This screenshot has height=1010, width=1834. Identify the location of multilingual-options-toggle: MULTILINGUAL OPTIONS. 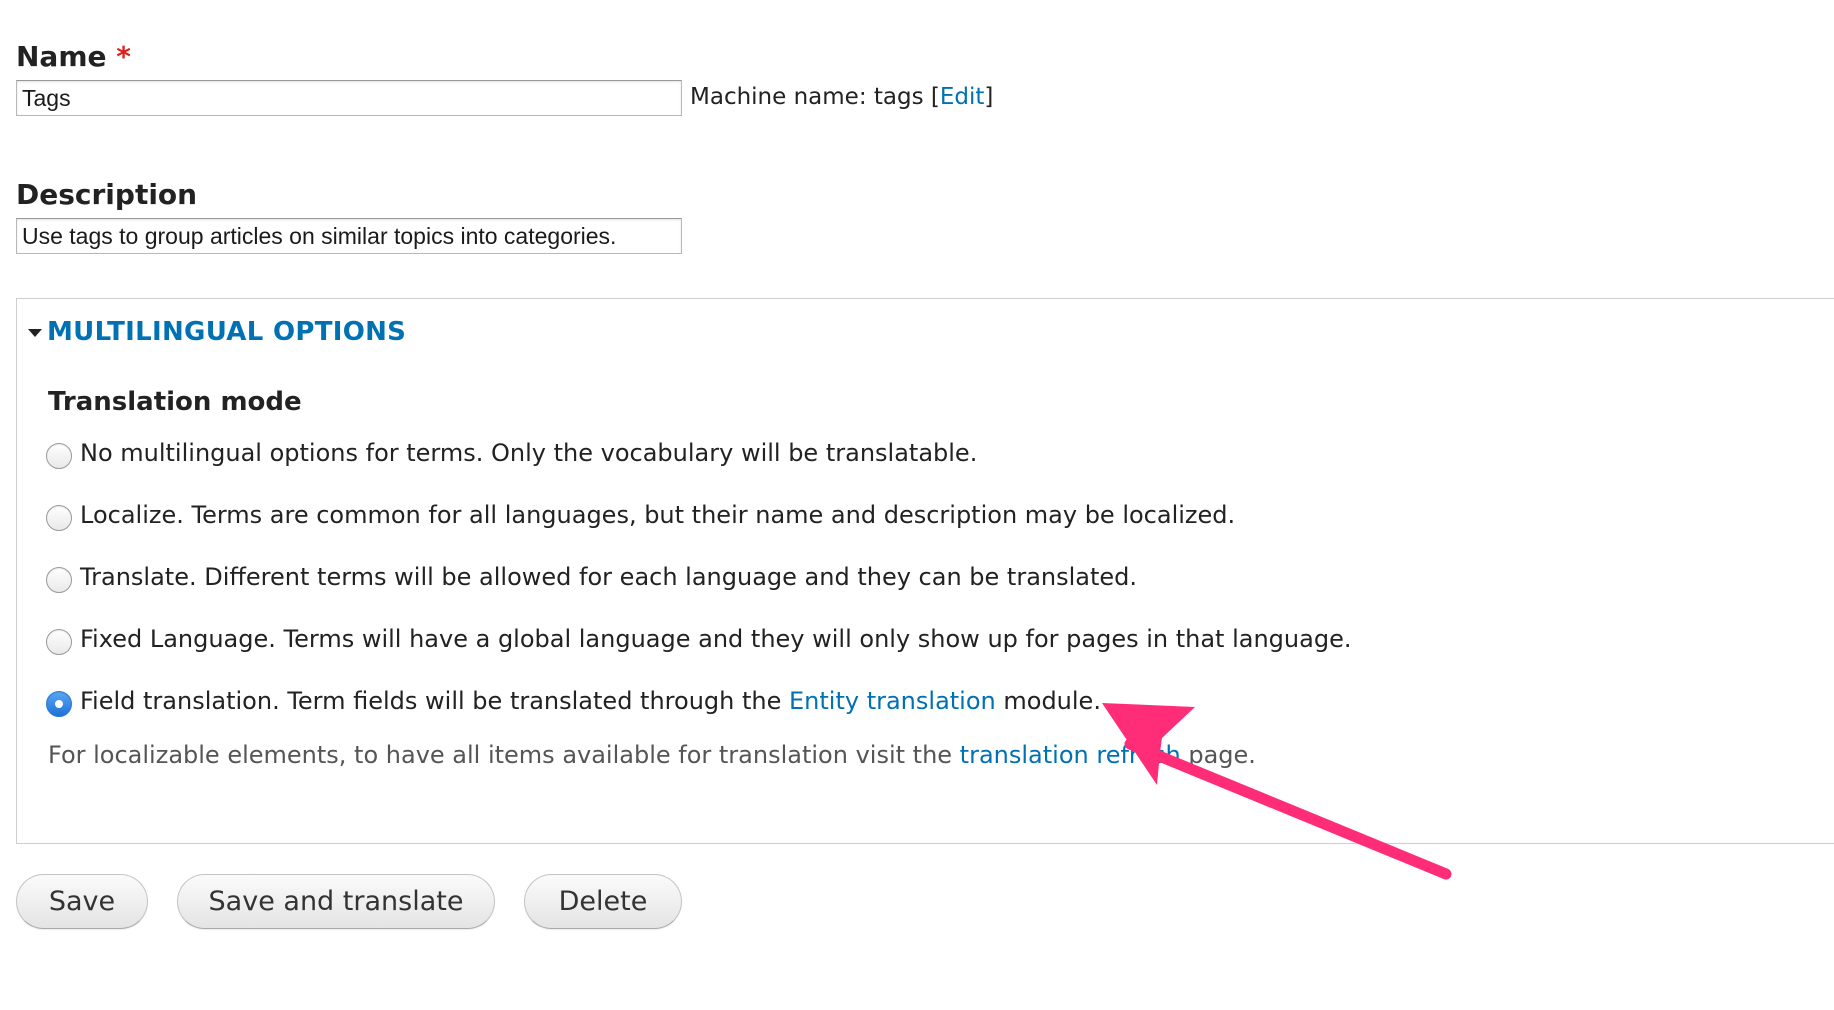
(217, 332).